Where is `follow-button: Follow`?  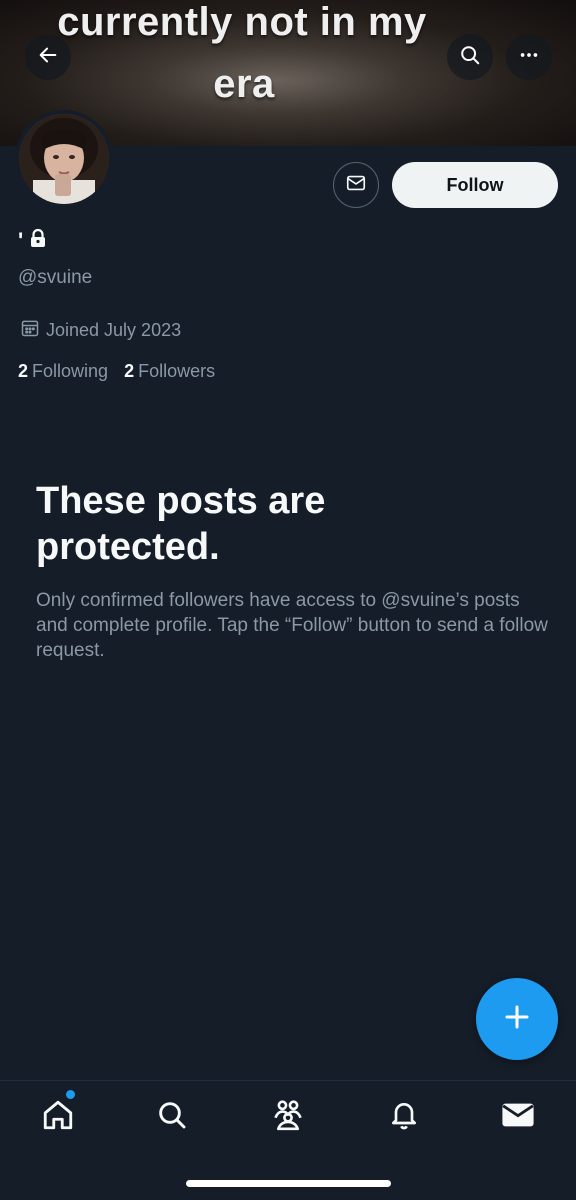 follow-button: Follow is located at coordinates (475, 185).